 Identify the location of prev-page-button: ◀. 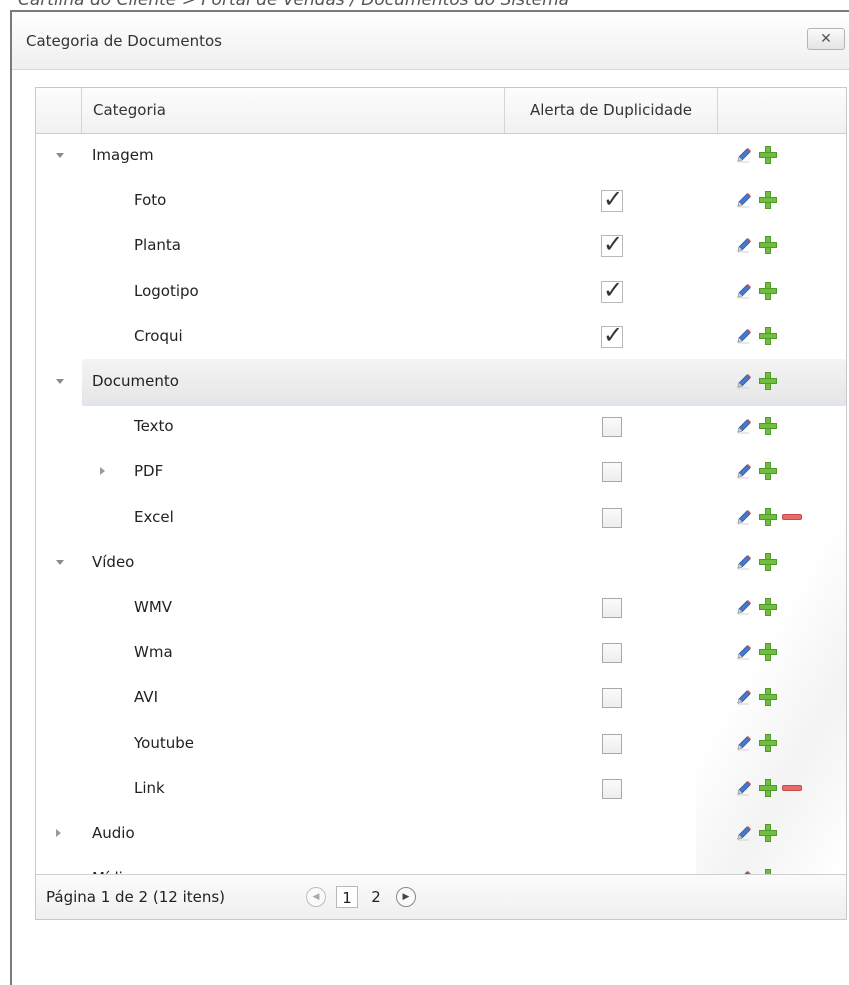
(316, 897).